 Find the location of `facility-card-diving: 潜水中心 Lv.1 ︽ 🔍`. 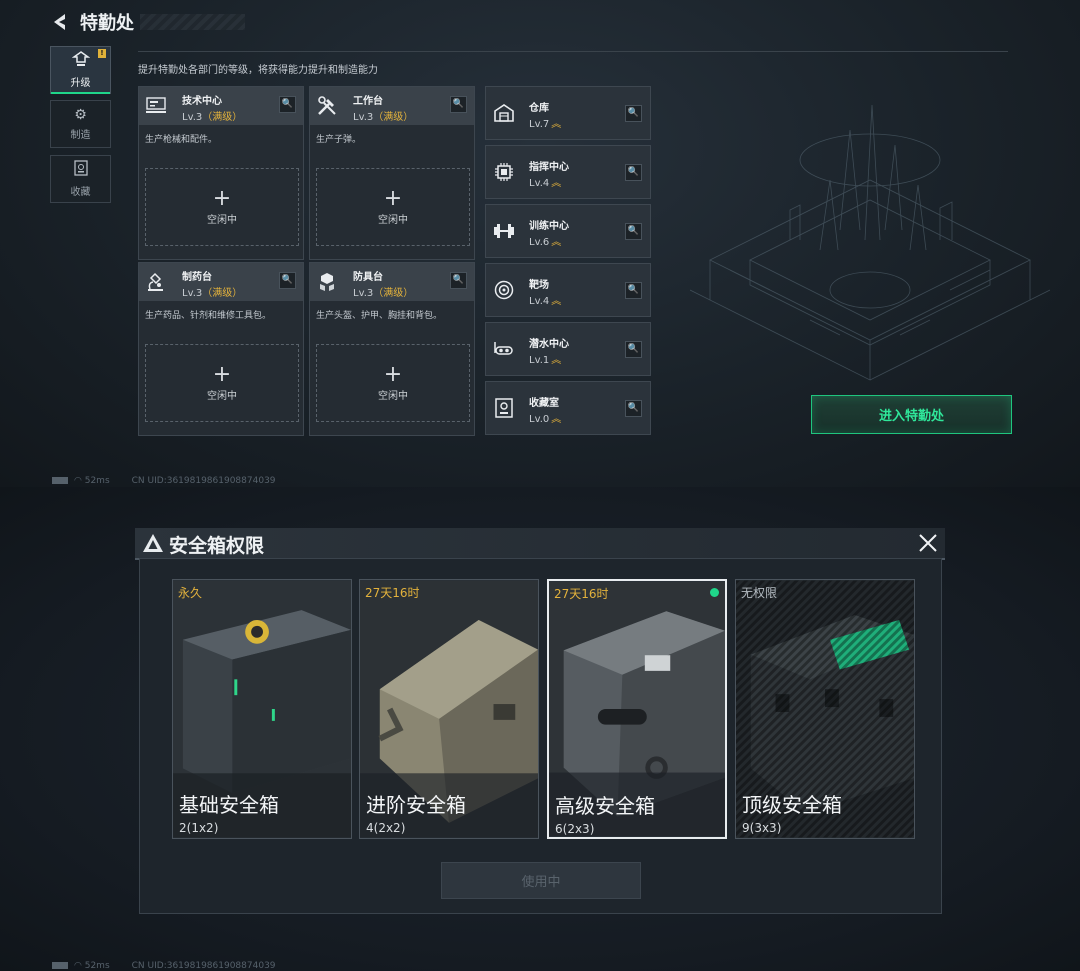

facility-card-diving: 潜水中心 Lv.1 ︽ 🔍 is located at coordinates (568, 349).